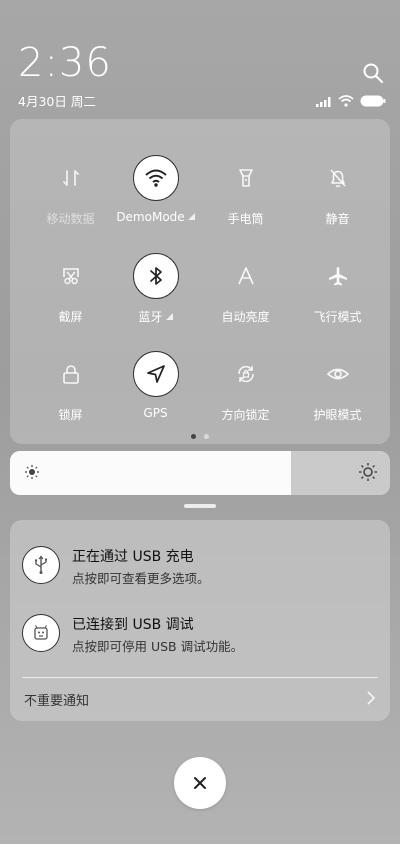 The width and height of the screenshot is (400, 844). Describe the element at coordinates (202, 633) in the screenshot. I see `notification-usb-debugging: 已连接到 USB 调试 点按即可停用 USB 调试功能。` at that location.